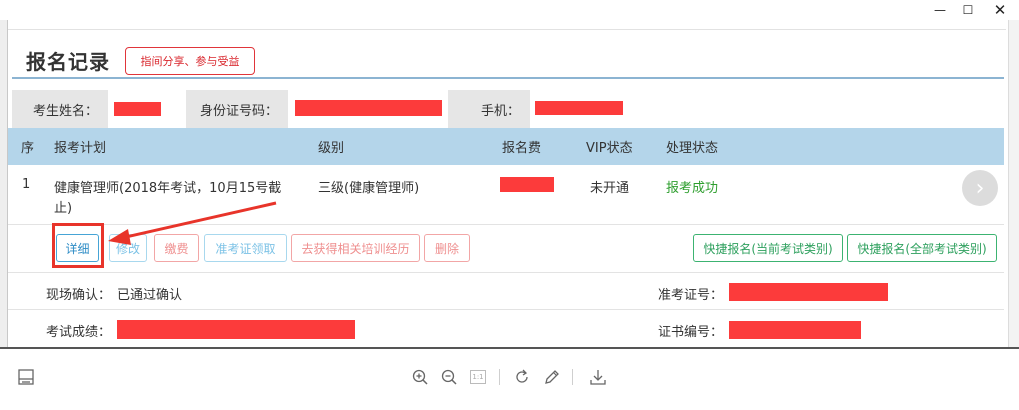 This screenshot has width=1019, height=410. What do you see at coordinates (79, 332) in the screenshot?
I see `score-label: 考试成绩：` at bounding box center [79, 332].